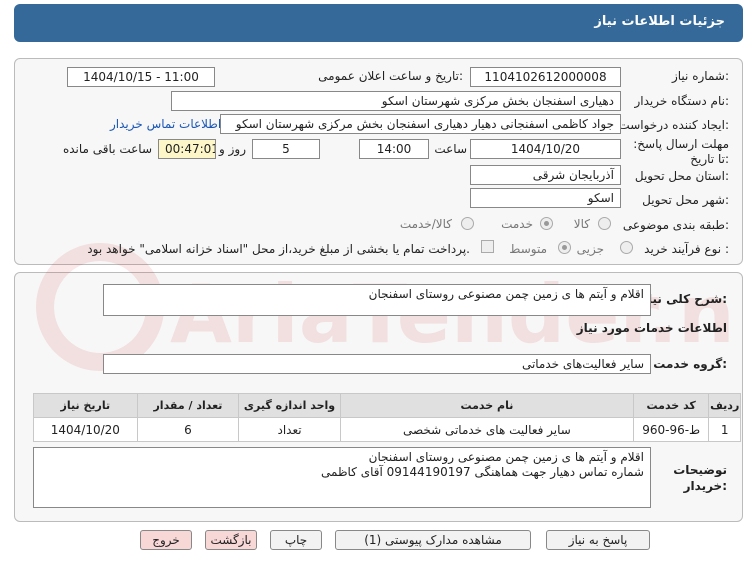 This screenshot has width=755, height=566. What do you see at coordinates (486, 429) in the screenshot?
I see `cell-name: سایر فعالیت های خدماتی شخصی` at bounding box center [486, 429].